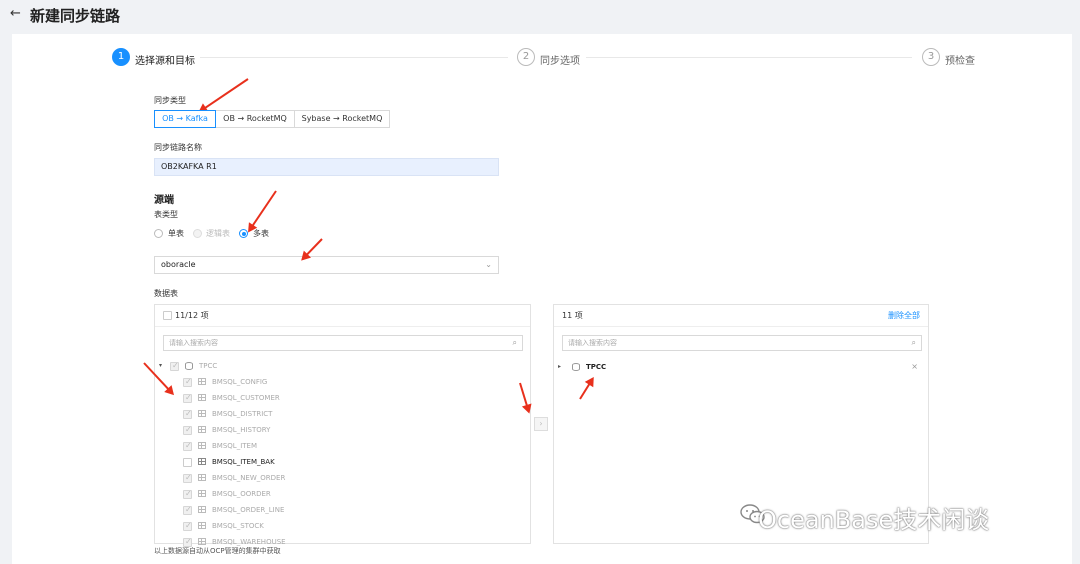 Image resolution: width=1080 pixels, height=564 pixels. Describe the element at coordinates (234, 446) in the screenshot. I see `table-row-label: BMSQL_ITEM` at that location.